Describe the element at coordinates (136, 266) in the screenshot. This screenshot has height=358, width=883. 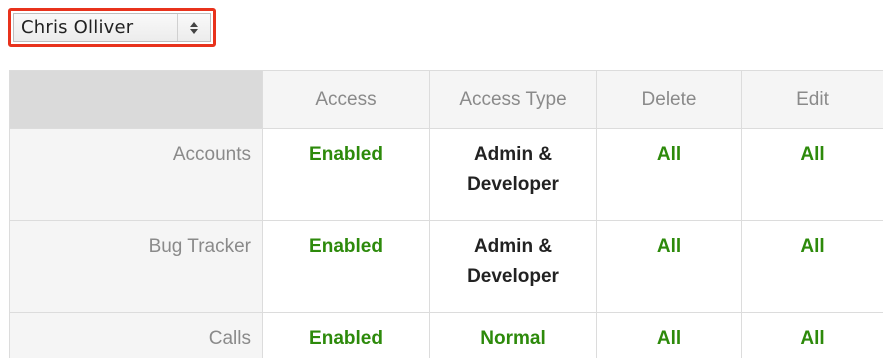
I see `row-header-bug-tracker: Bug Tracker` at that location.